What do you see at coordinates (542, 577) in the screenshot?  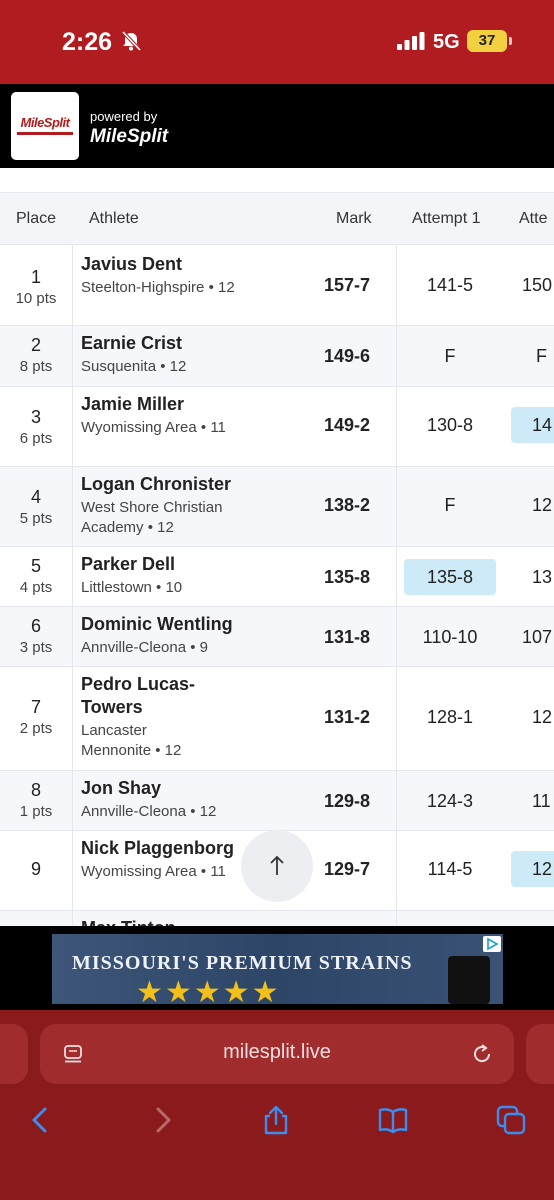 I see `attempt-2-value: 13` at bounding box center [542, 577].